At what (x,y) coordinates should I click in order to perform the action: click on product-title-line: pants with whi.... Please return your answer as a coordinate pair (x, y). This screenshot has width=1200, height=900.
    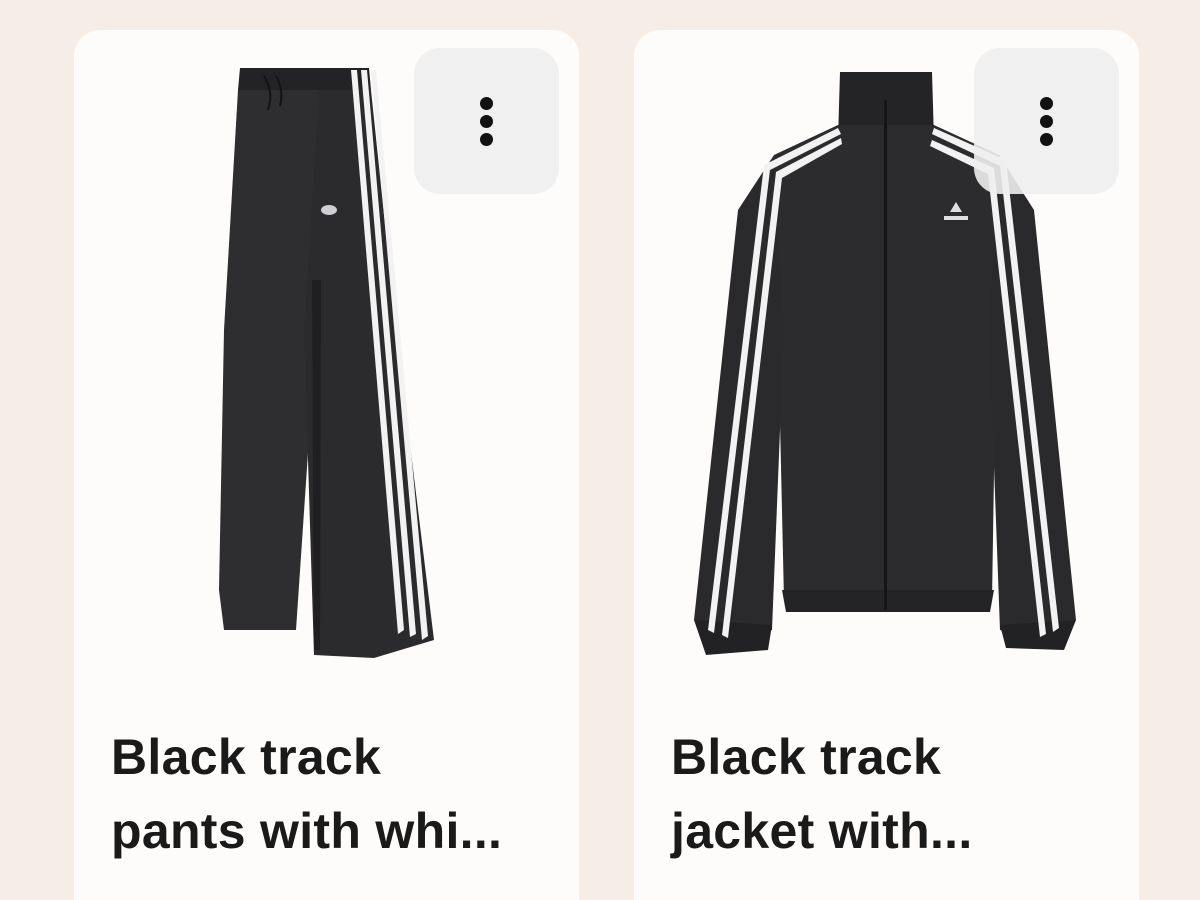
    Looking at the image, I should click on (307, 831).